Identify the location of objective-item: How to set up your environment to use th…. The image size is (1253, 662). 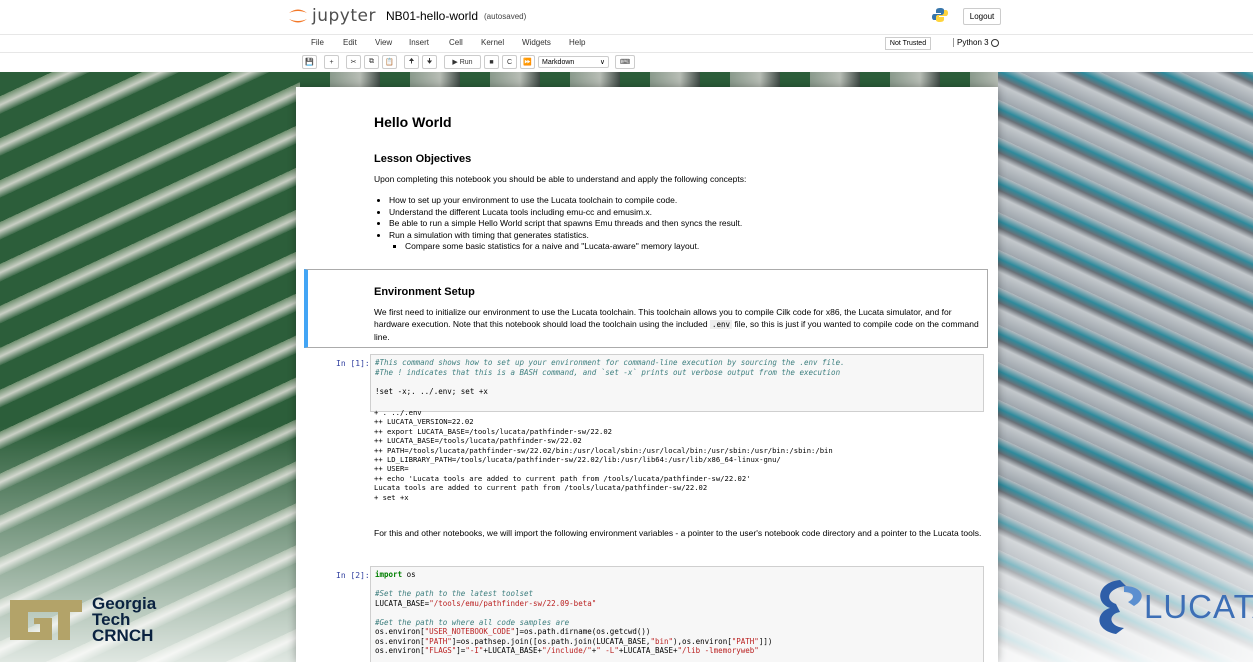
(681, 201).